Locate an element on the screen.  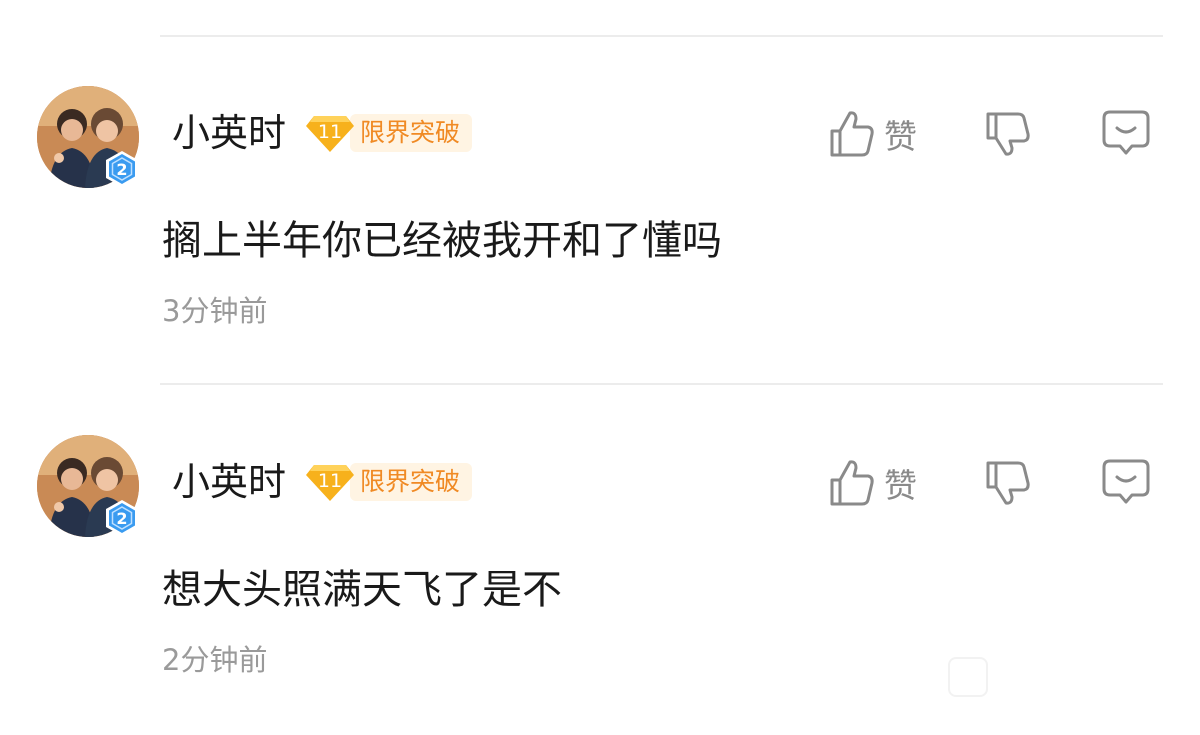
comment-time: 3分钟前 is located at coordinates (215, 311).